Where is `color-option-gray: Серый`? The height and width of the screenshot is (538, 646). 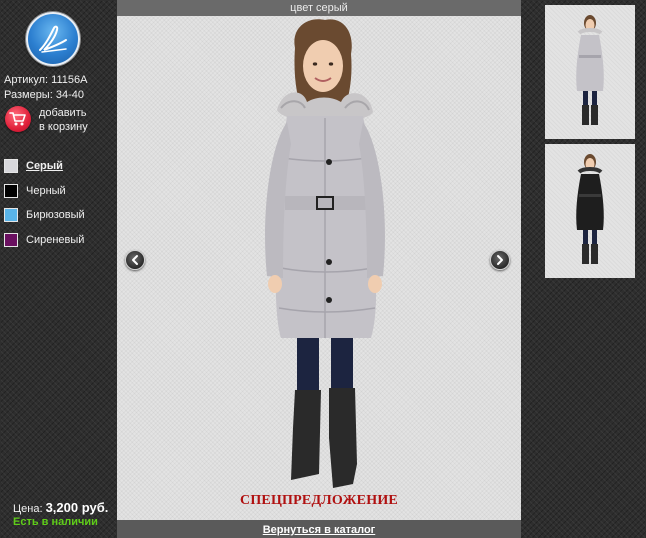 color-option-gray: Серый is located at coordinates (60, 166).